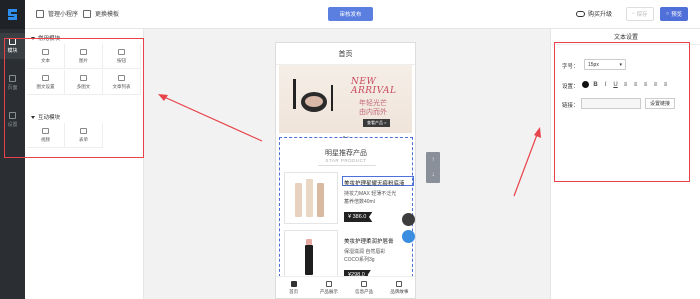 Image resolution: width=700 pixels, height=299 pixels. Describe the element at coordinates (345, 54) in the screenshot. I see `page-title: 首页` at that location.